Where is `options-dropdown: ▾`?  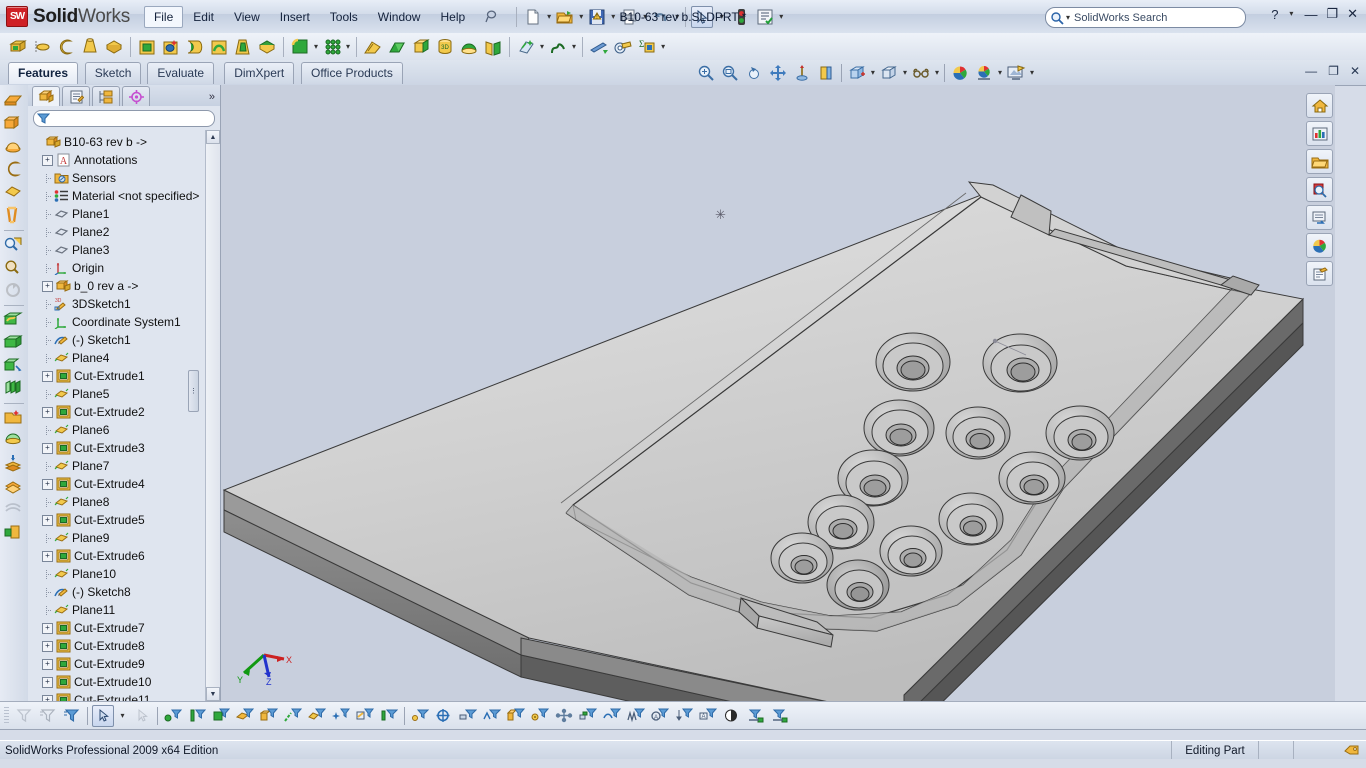
options-dropdown: ▾ is located at coordinates (781, 16).